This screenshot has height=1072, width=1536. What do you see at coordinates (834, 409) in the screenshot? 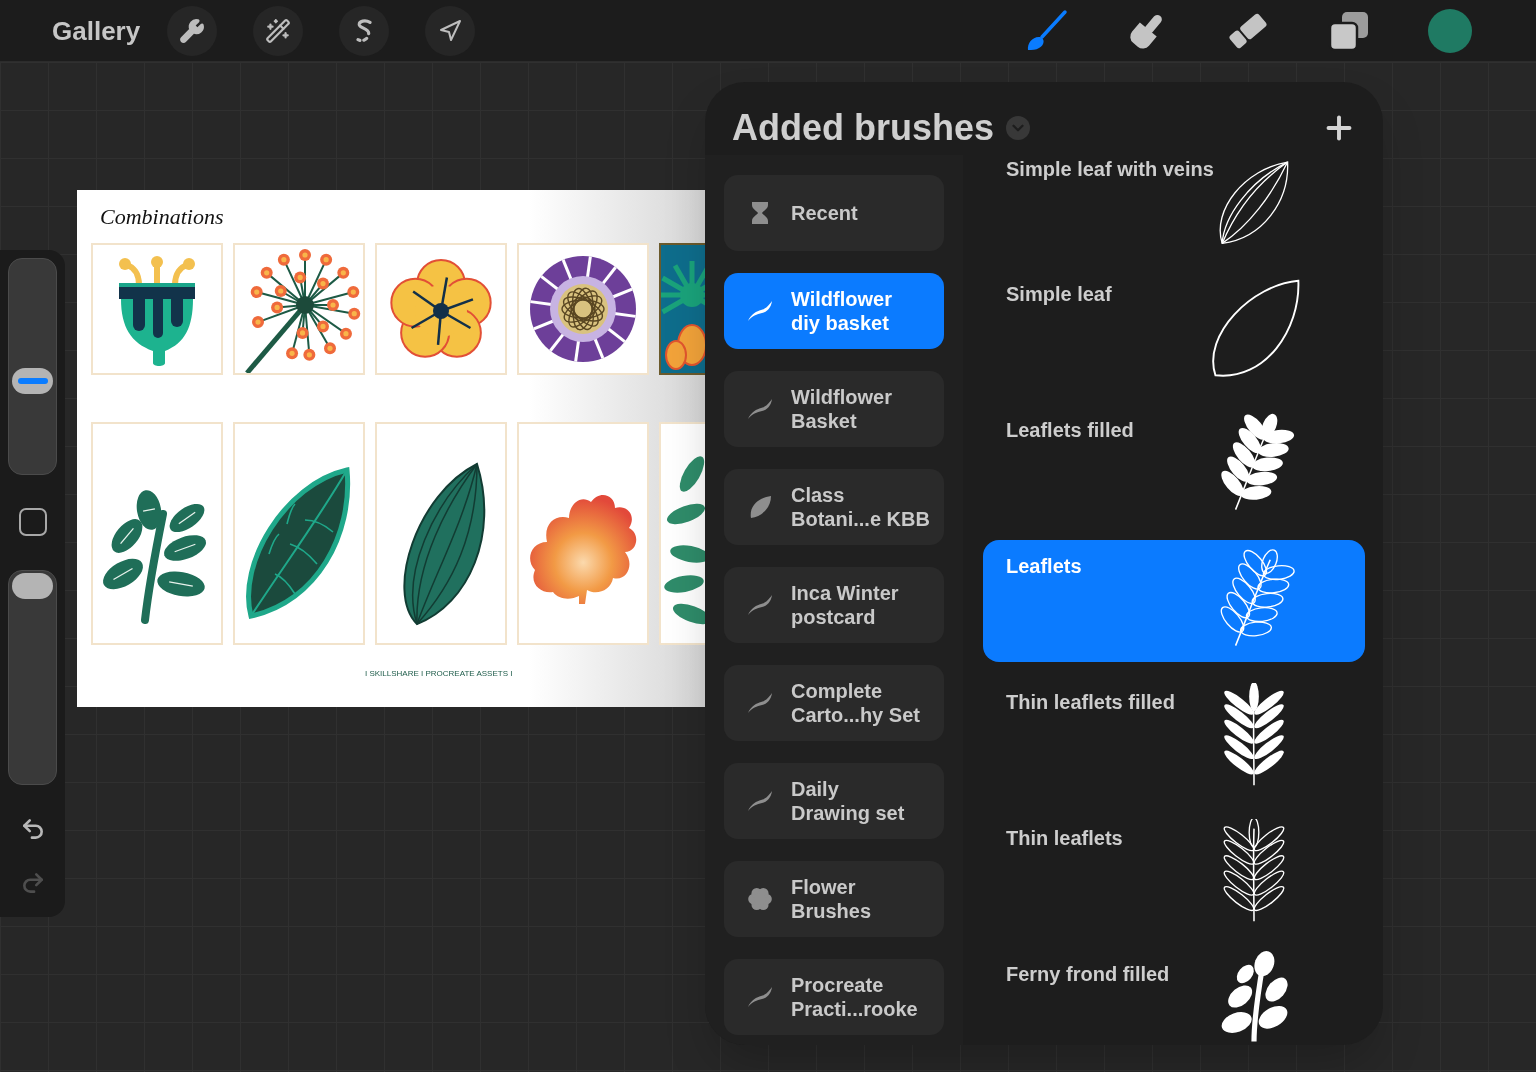
I see `brush-set-item: Wildflower Basket` at bounding box center [834, 409].